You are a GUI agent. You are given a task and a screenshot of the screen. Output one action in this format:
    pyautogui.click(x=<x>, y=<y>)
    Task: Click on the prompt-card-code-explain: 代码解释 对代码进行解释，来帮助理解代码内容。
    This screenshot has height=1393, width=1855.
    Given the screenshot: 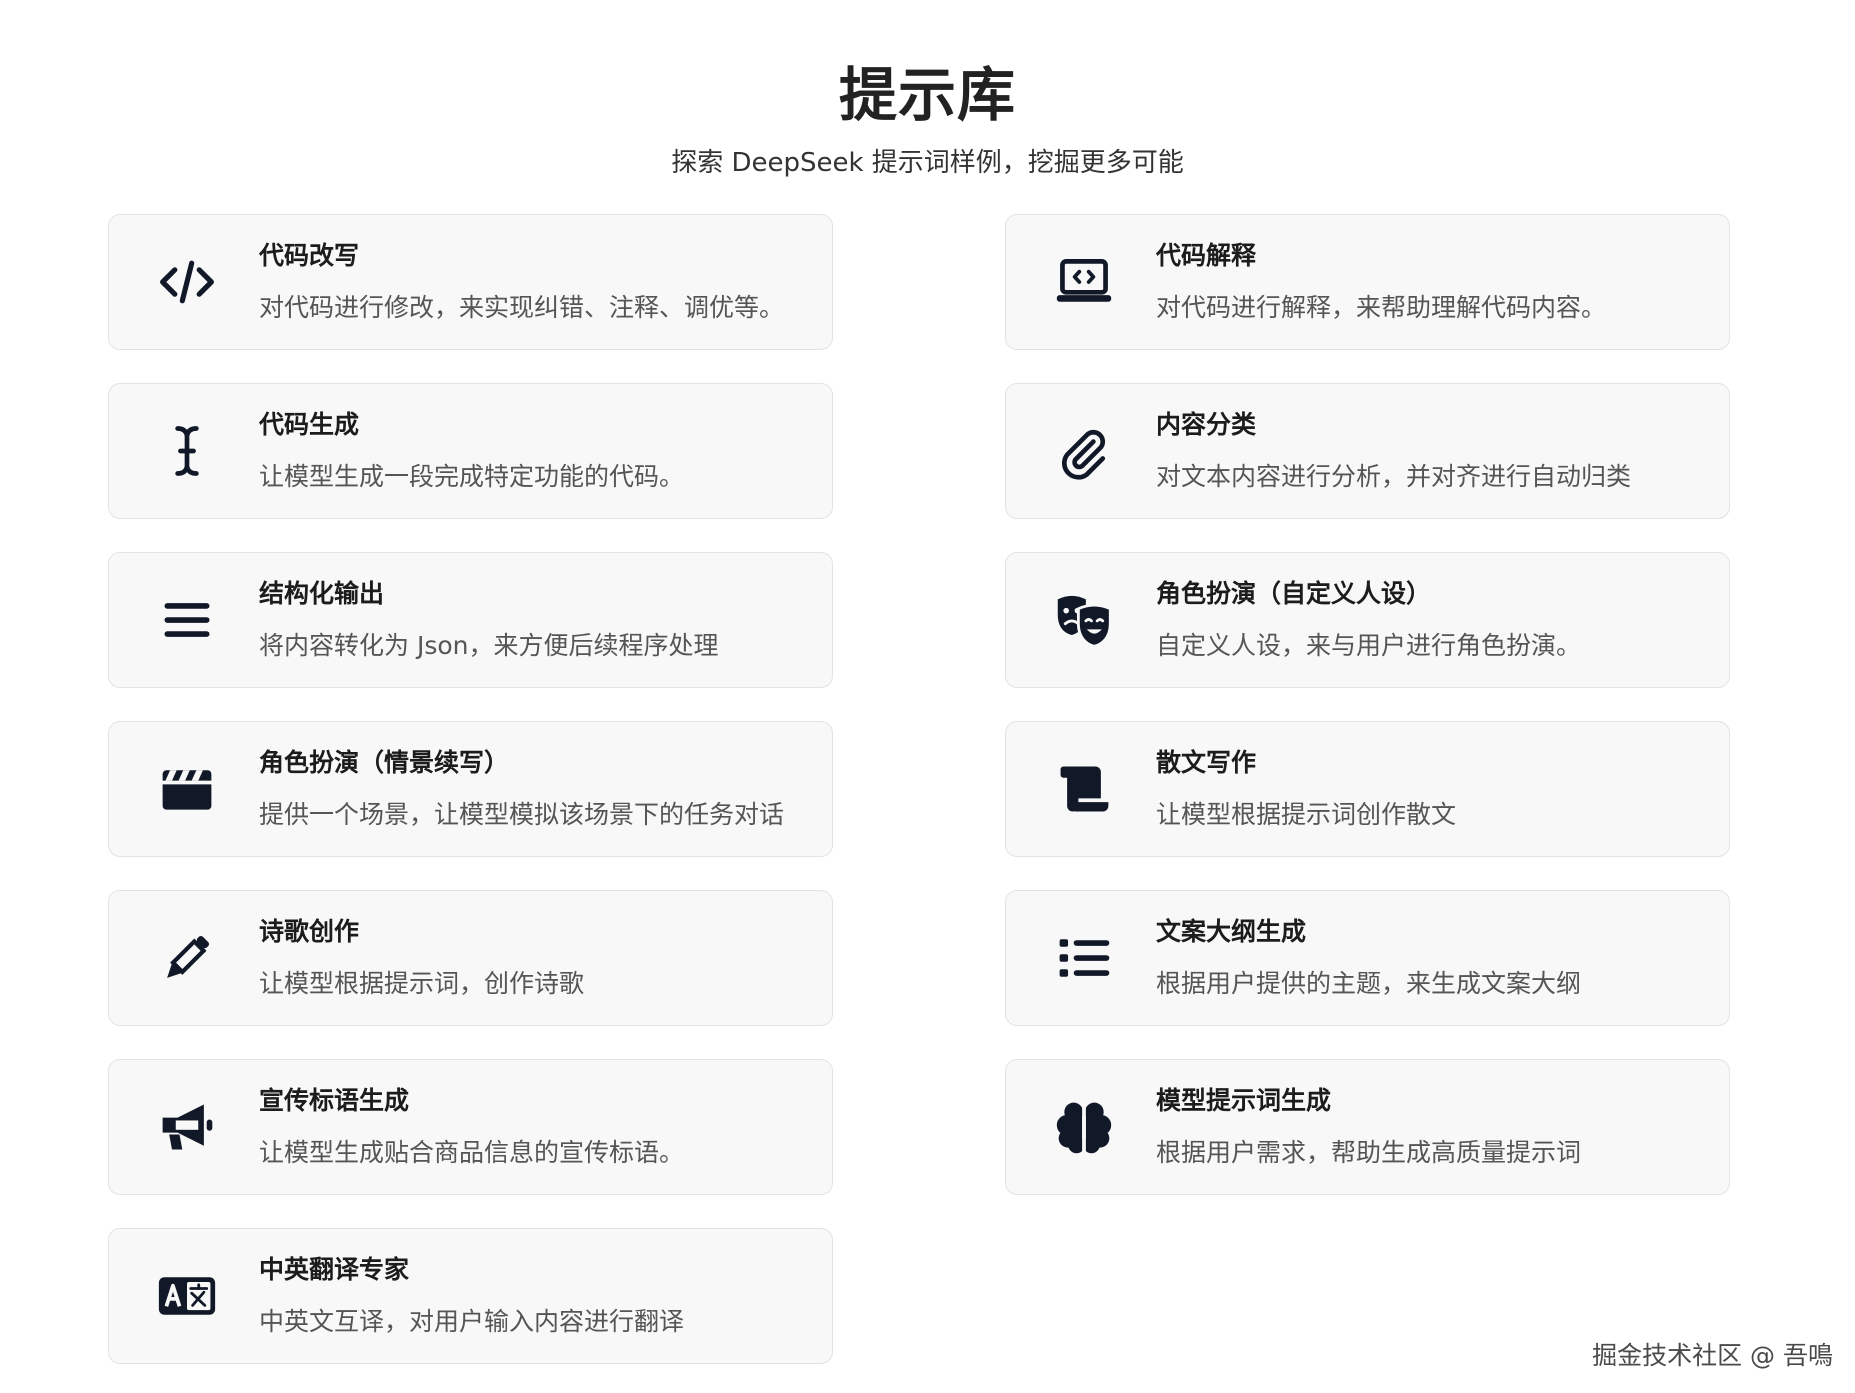 What is the action you would take?
    pyautogui.click(x=1367, y=282)
    